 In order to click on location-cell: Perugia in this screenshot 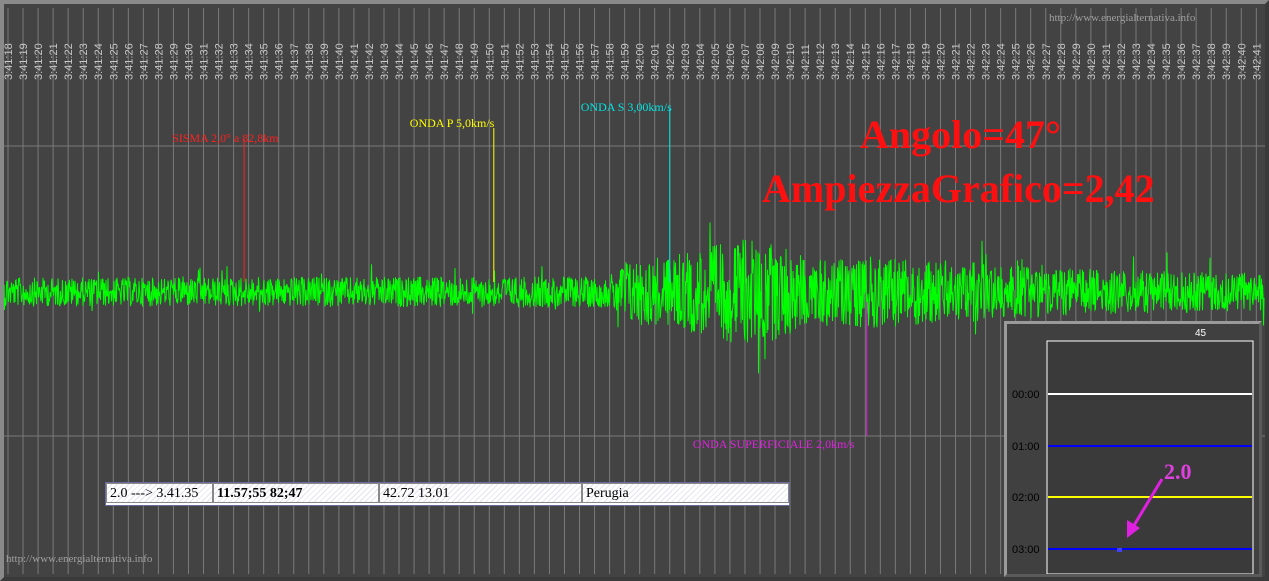, I will do `click(685, 493)`.